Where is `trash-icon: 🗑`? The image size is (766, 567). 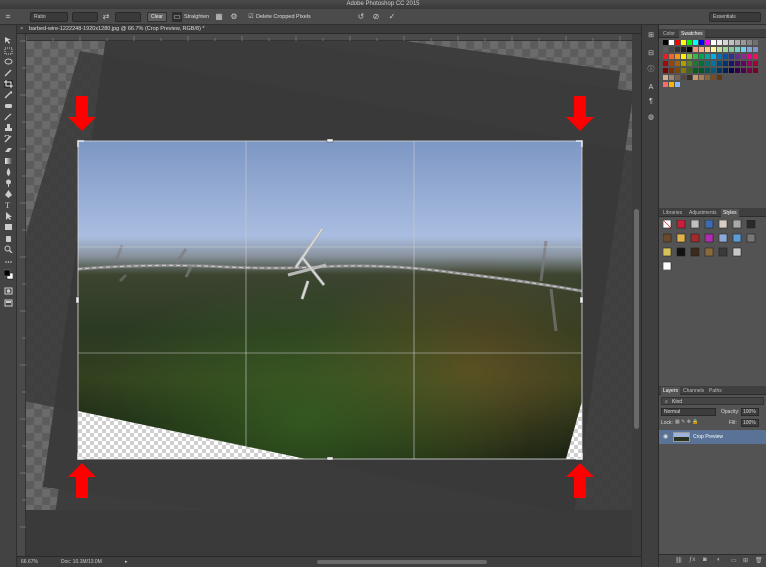
trash-icon: 🗑 is located at coordinates (759, 560).